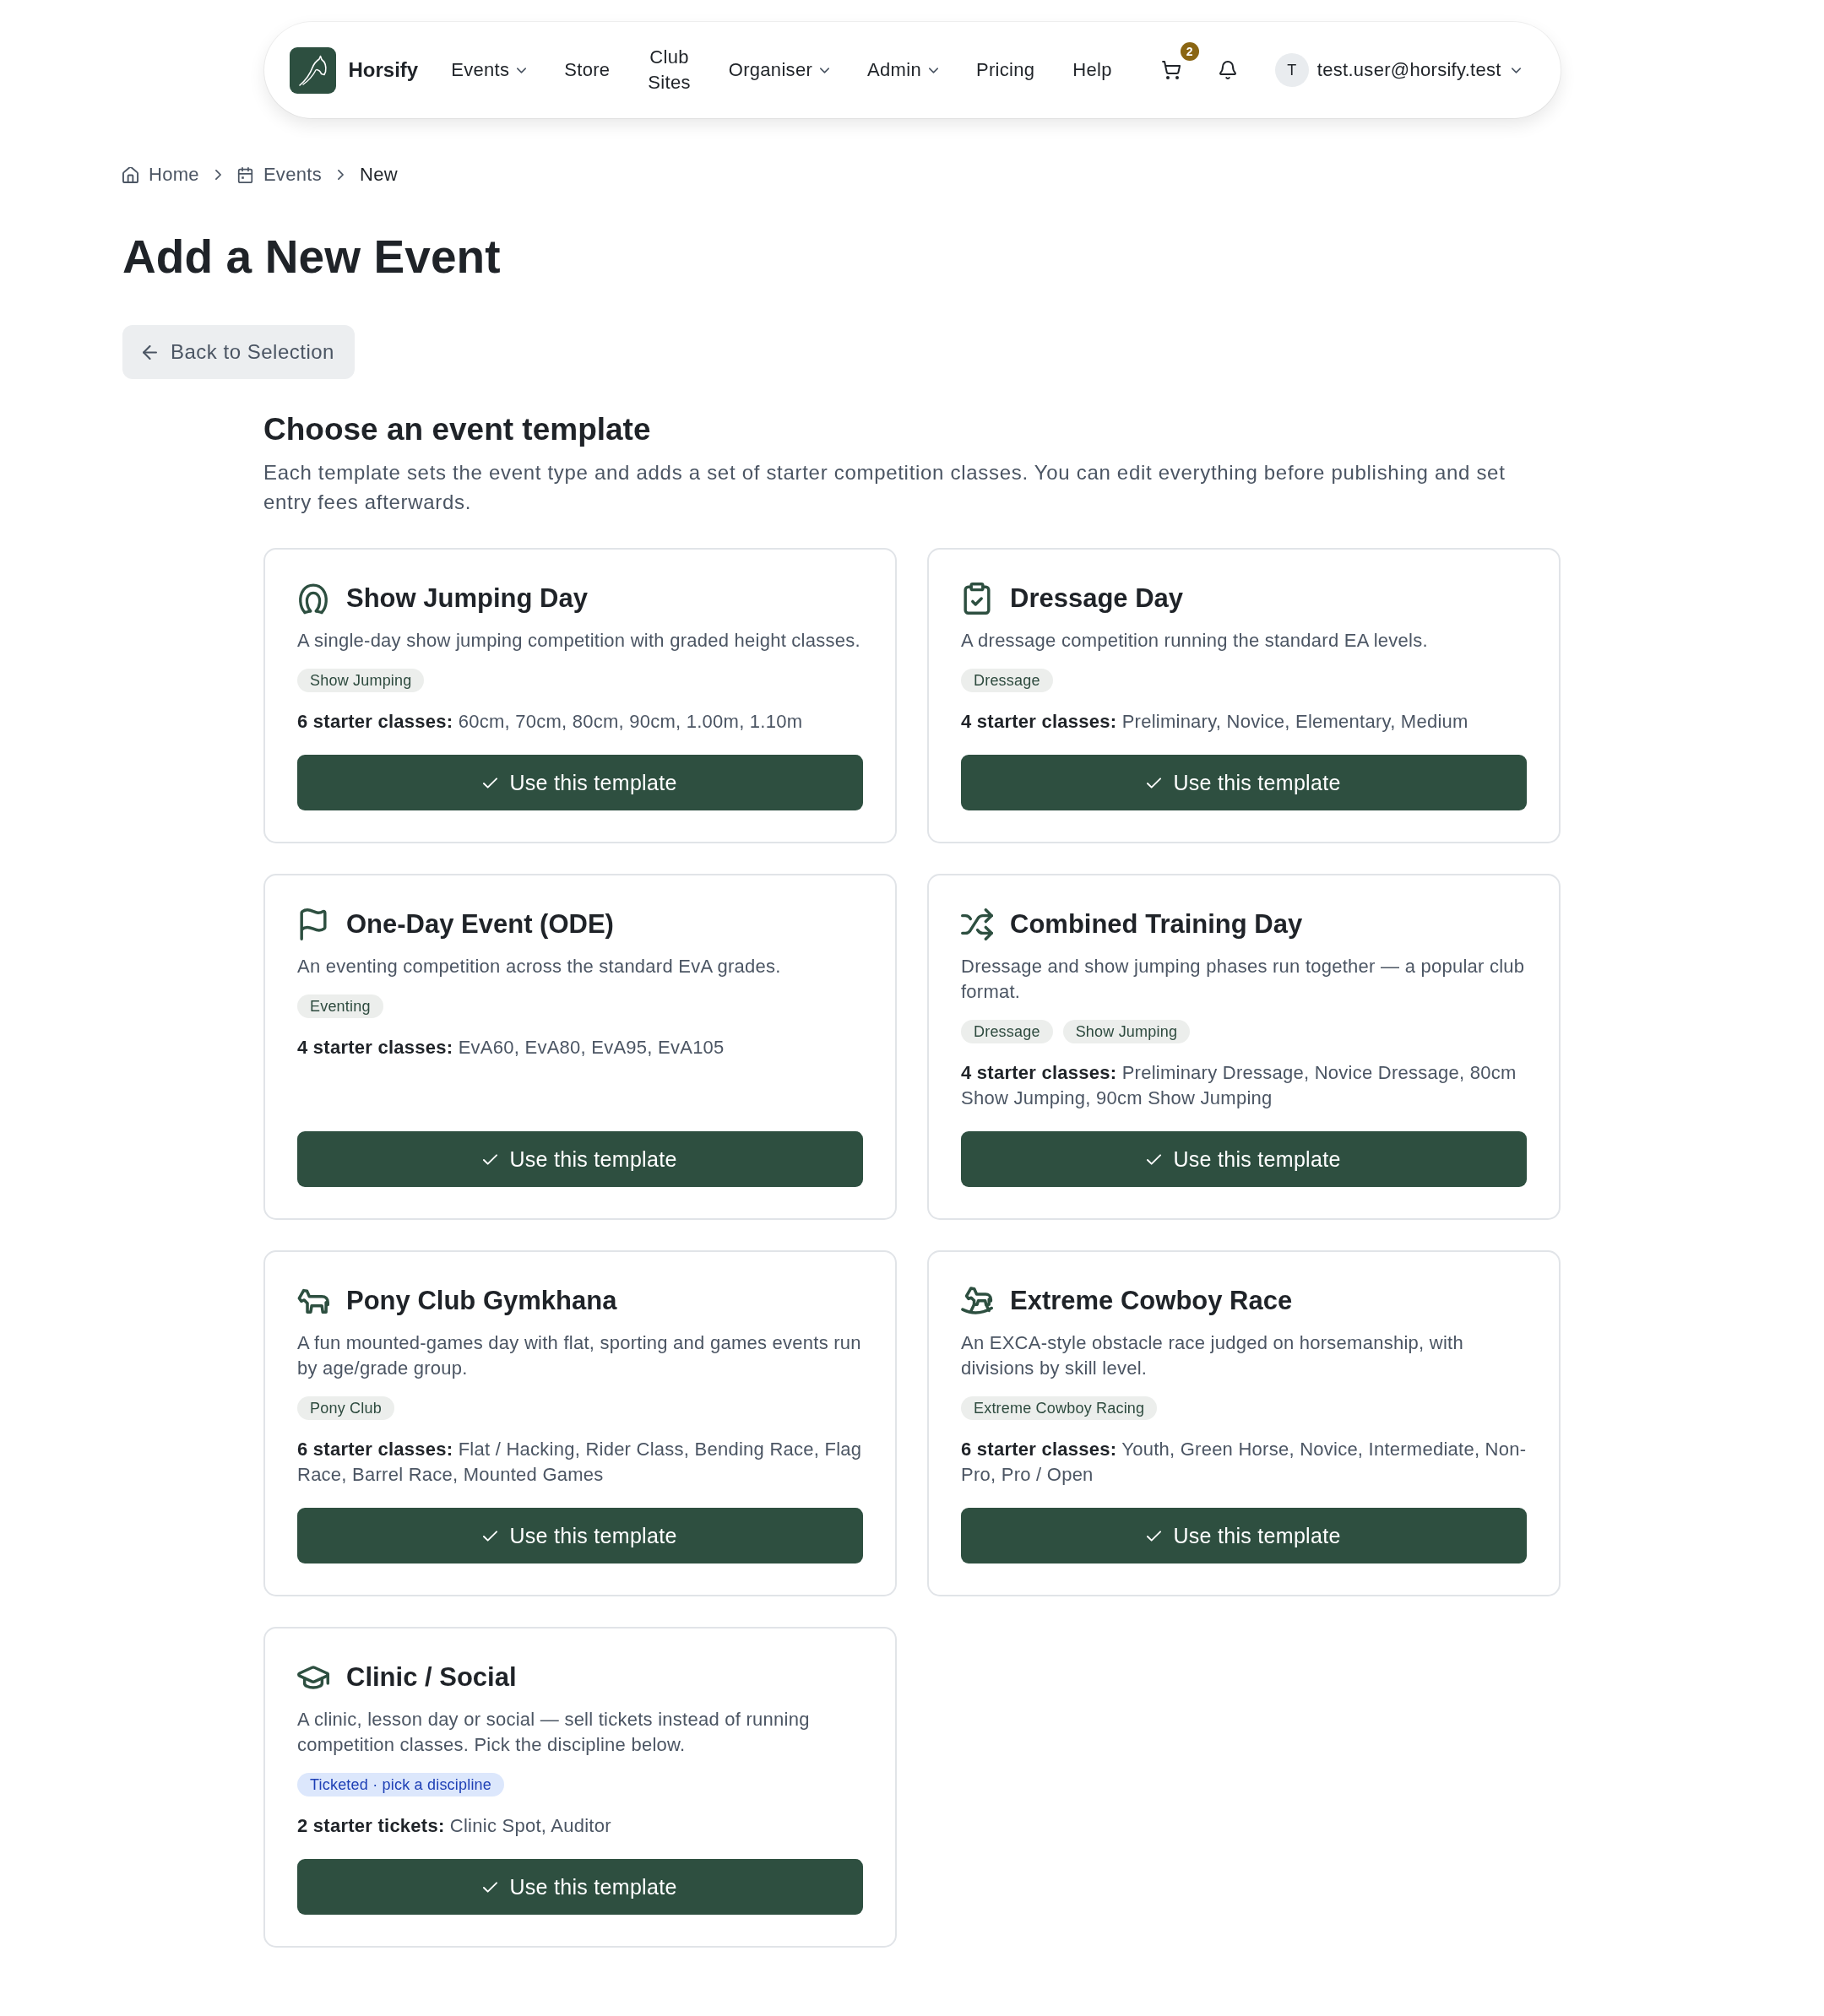 This screenshot has height=2016, width=1824. I want to click on cart-count-badge: 2, so click(1189, 51).